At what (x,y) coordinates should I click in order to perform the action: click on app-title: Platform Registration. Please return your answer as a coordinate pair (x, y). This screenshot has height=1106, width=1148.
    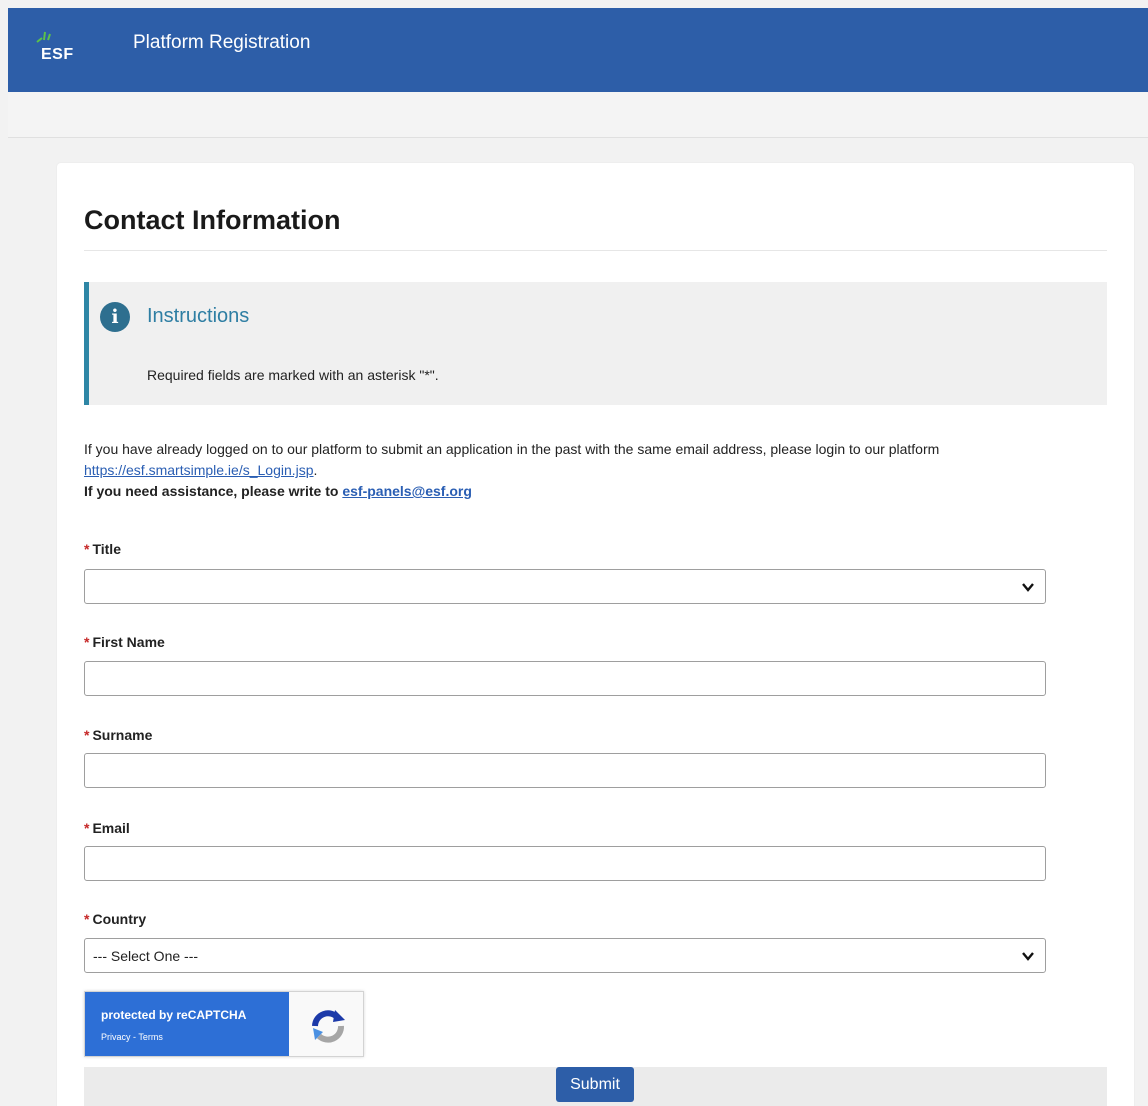
    Looking at the image, I should click on (222, 42).